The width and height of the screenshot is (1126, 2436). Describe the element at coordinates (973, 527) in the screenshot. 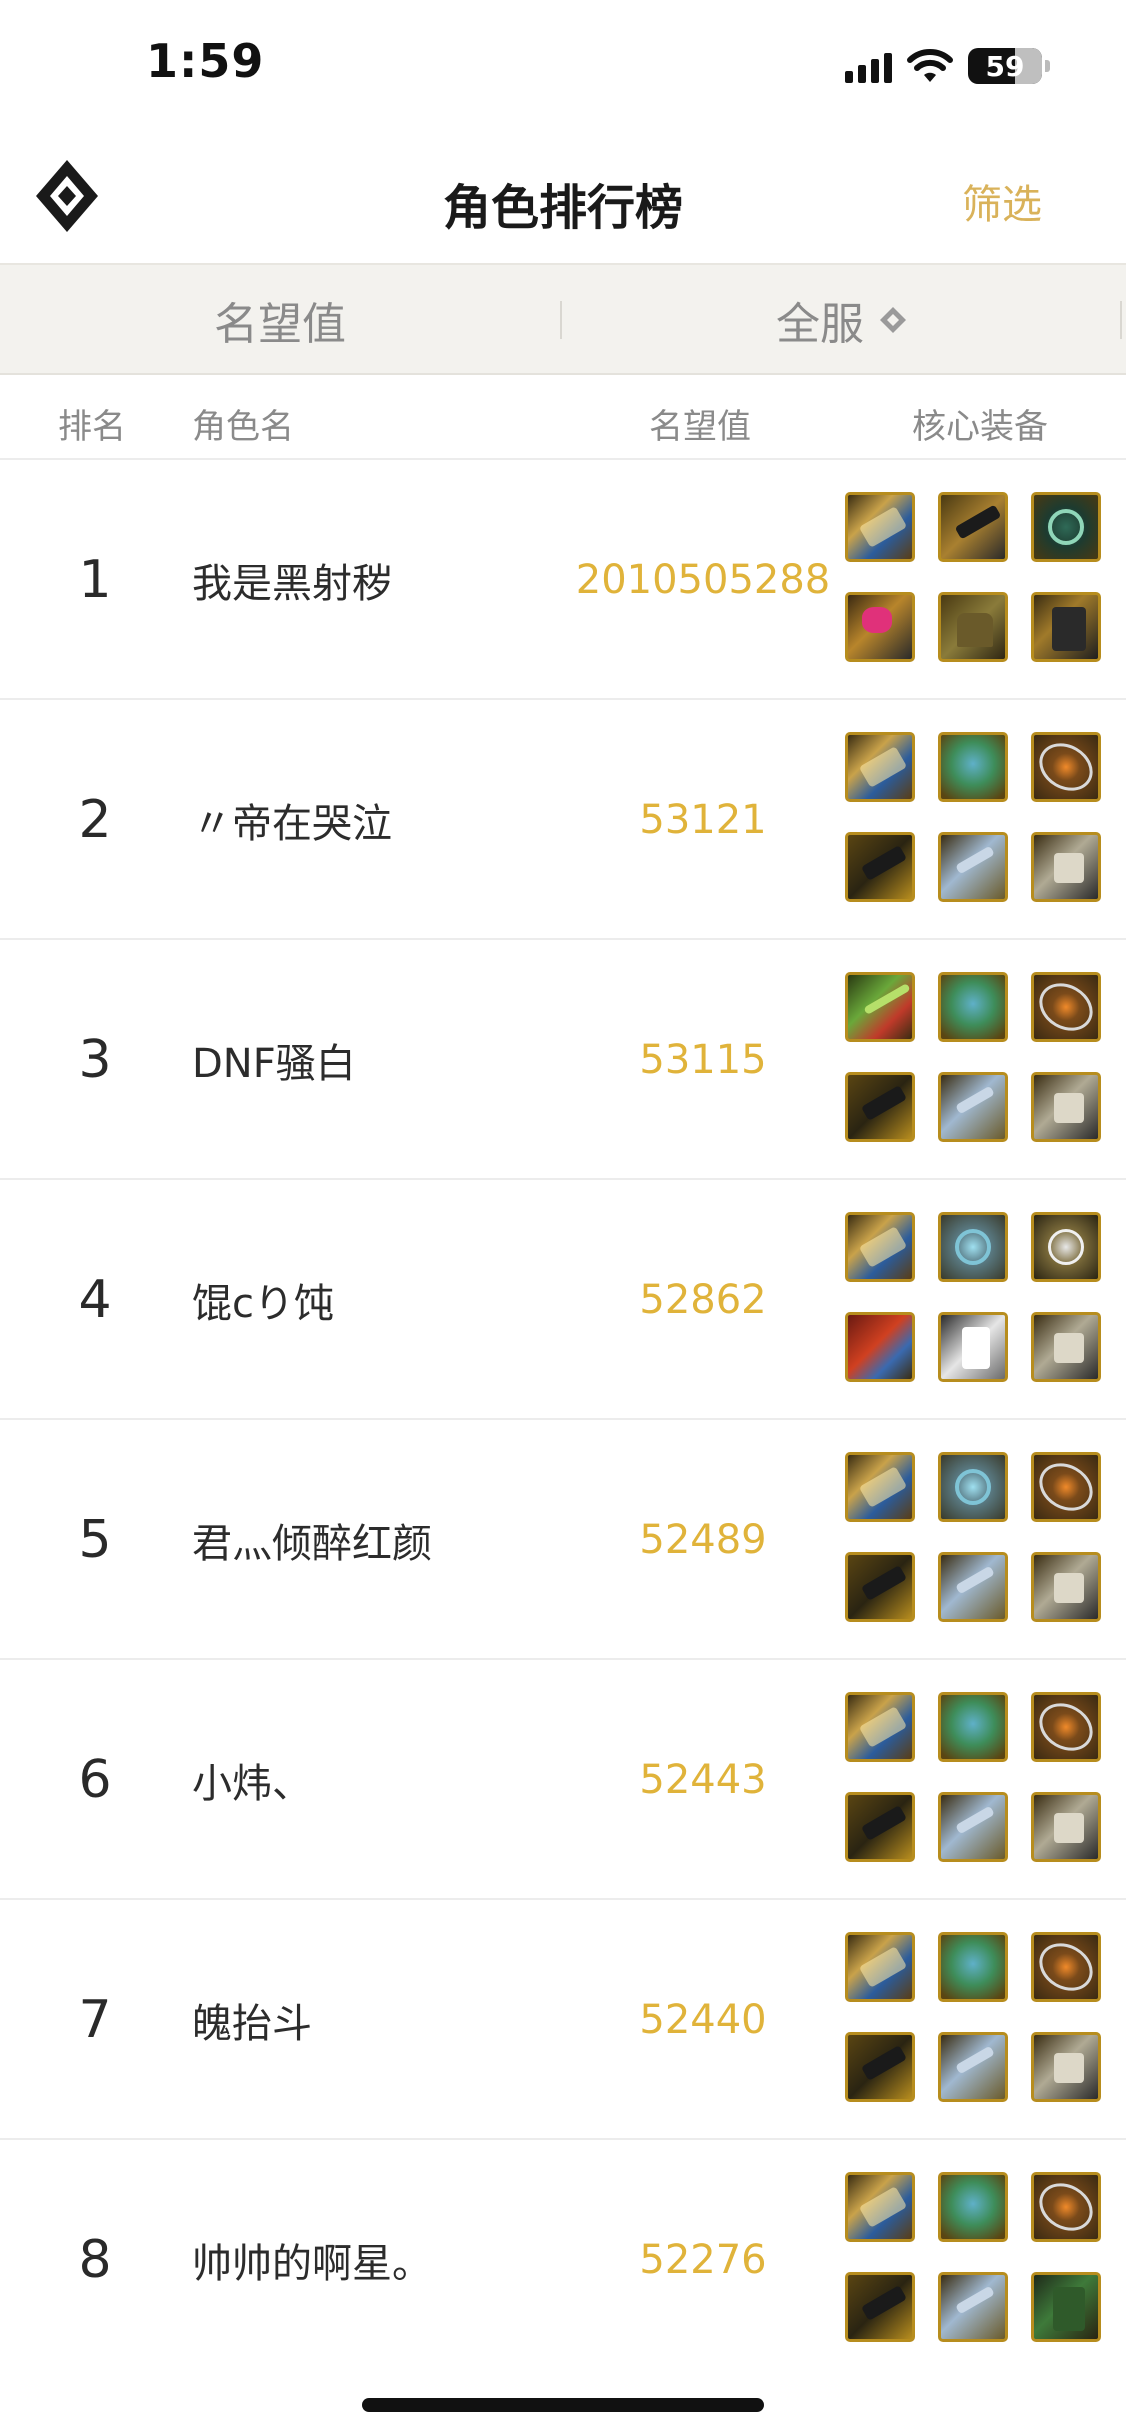

I see `claw-equipment-icon` at that location.